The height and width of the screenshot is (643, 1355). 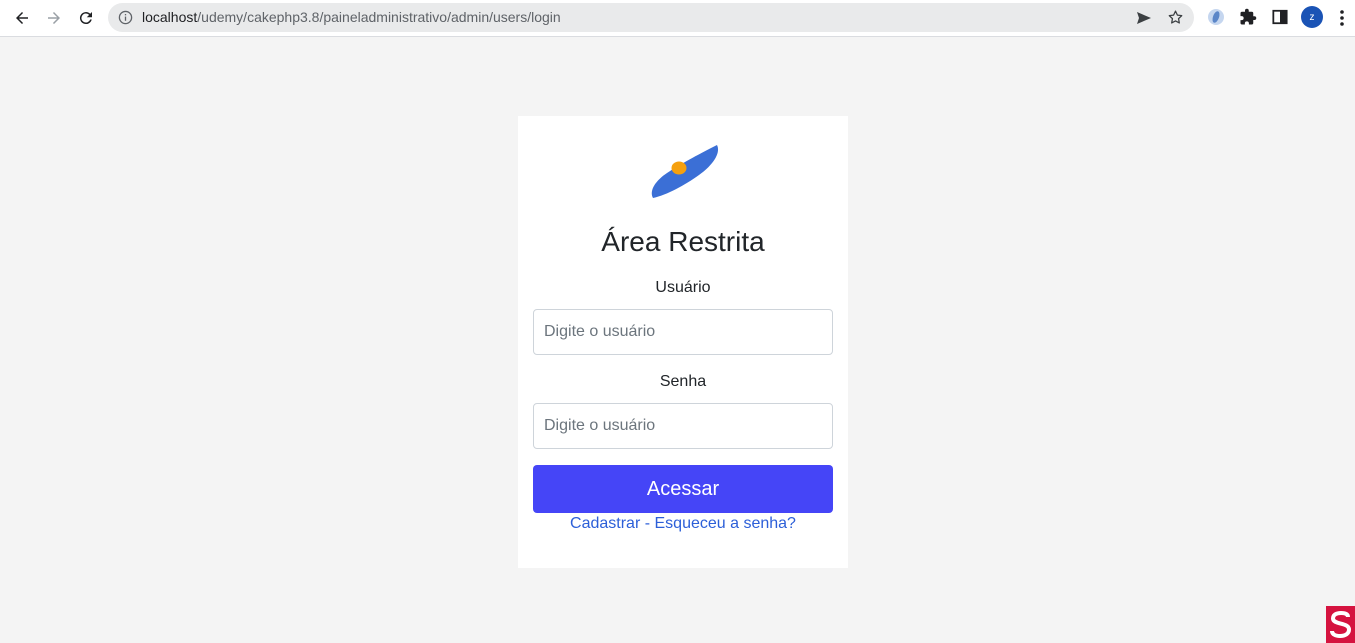 What do you see at coordinates (683, 332) in the screenshot?
I see `username-input` at bounding box center [683, 332].